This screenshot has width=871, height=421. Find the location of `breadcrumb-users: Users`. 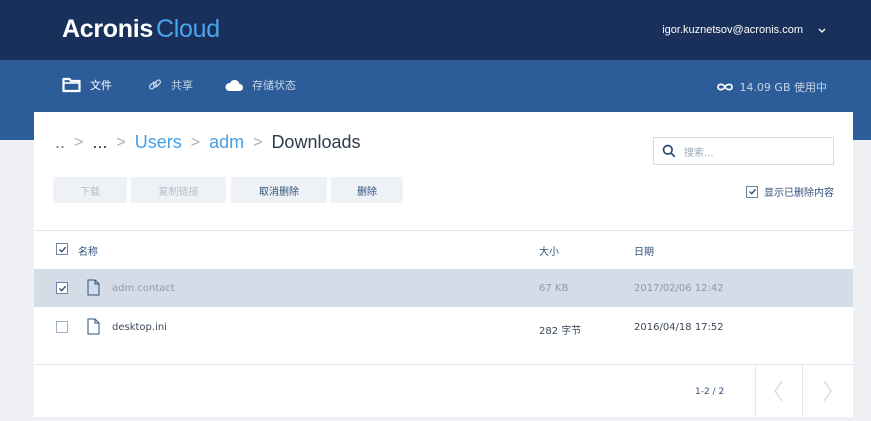

breadcrumb-users: Users is located at coordinates (158, 142).